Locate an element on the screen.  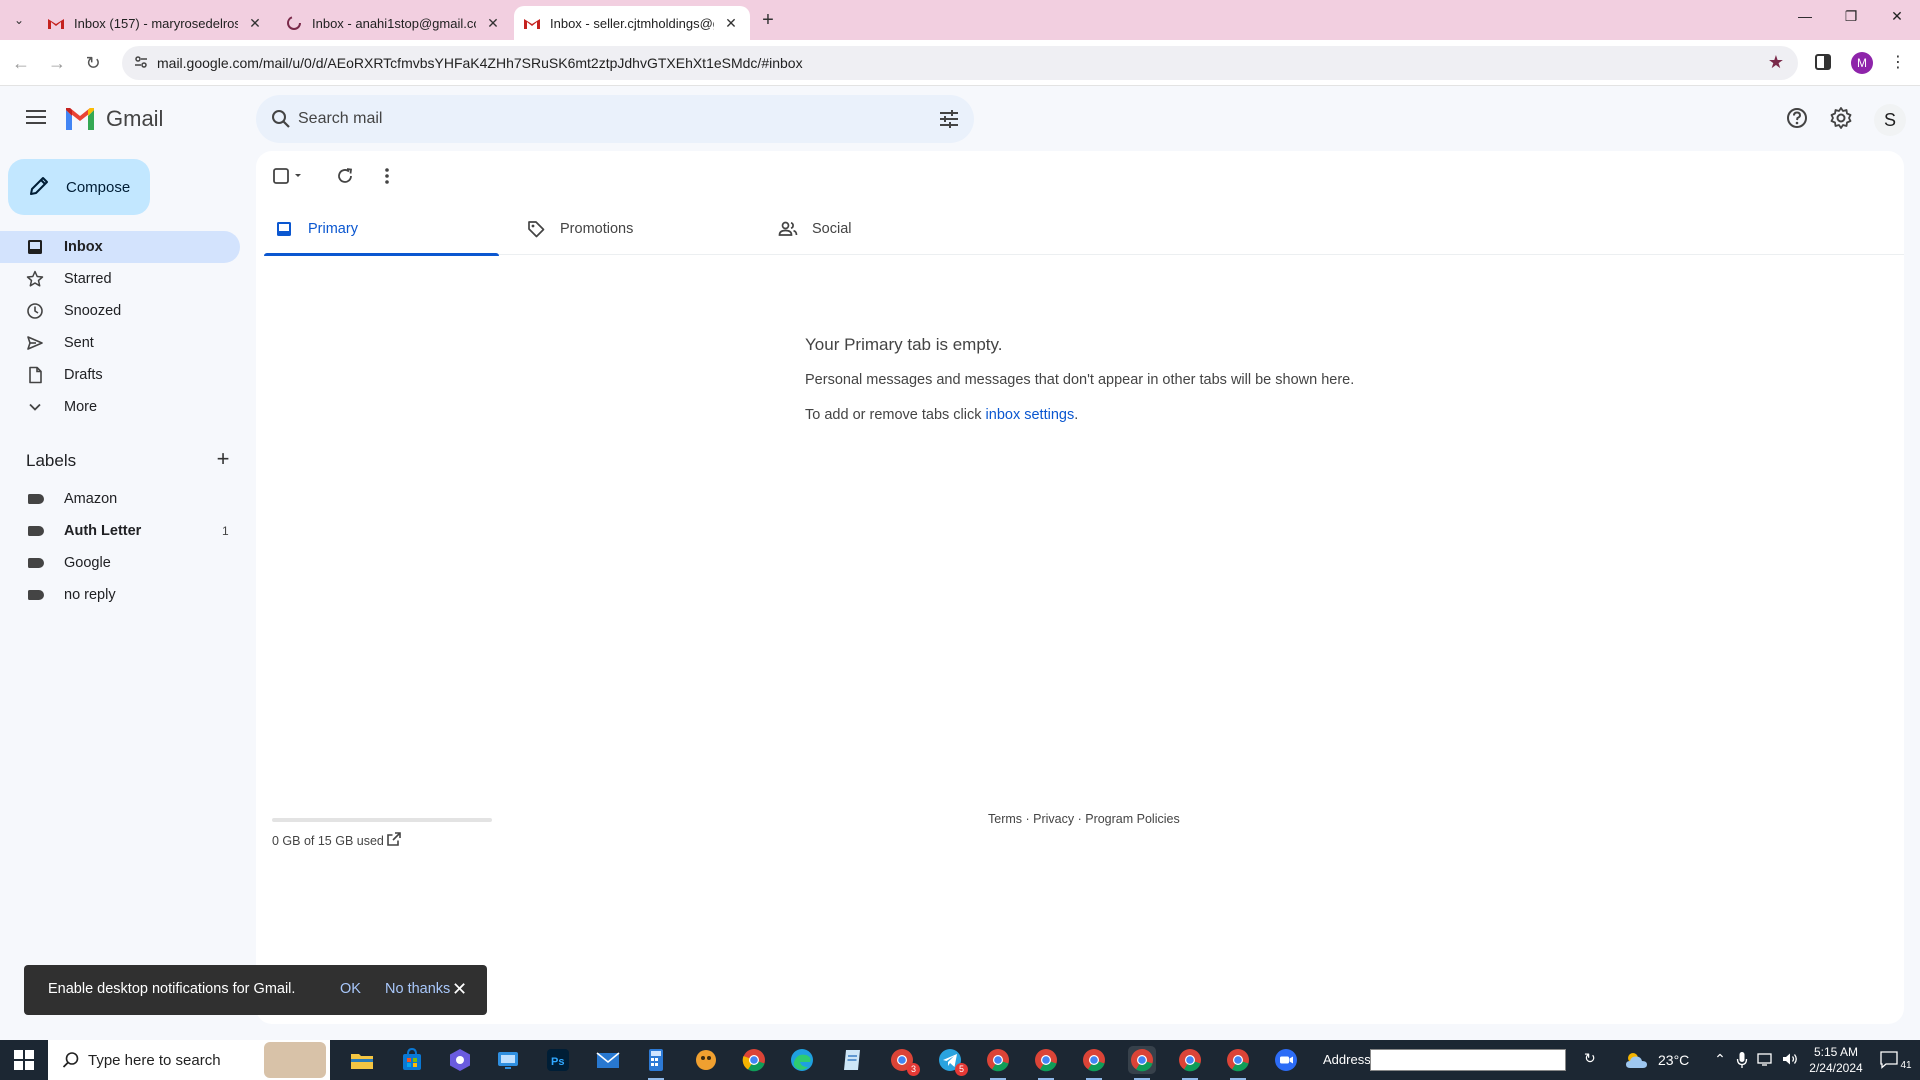
tab-title: Inbox (157) - maryrosedelrosari is located at coordinates (156, 23).